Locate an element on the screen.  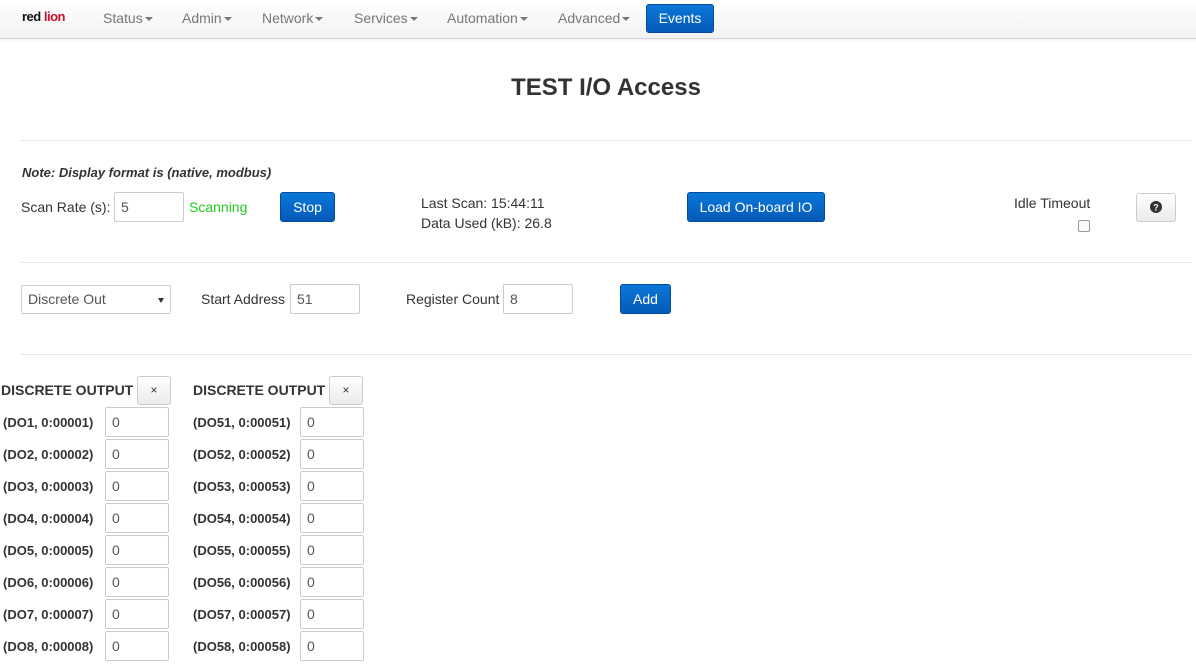
register-label: (DO51, 0:00051) is located at coordinates (242, 422).